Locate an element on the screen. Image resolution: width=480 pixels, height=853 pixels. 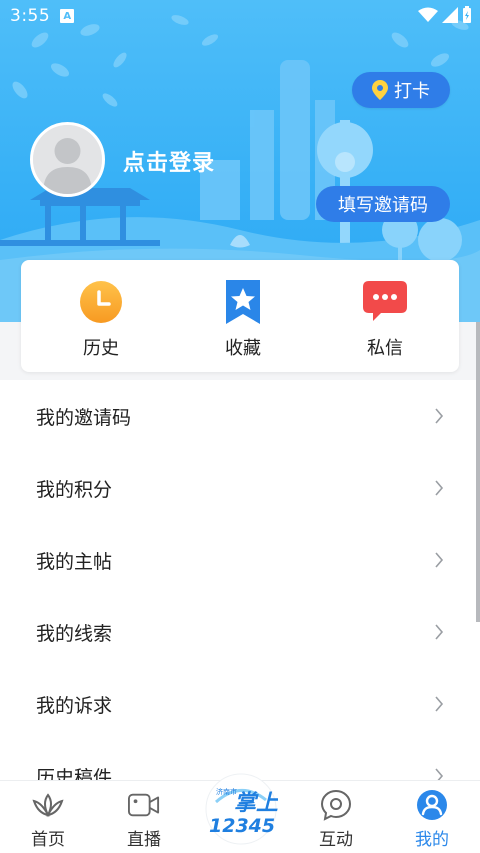
messages-action: 私信 is located at coordinates (385, 326).